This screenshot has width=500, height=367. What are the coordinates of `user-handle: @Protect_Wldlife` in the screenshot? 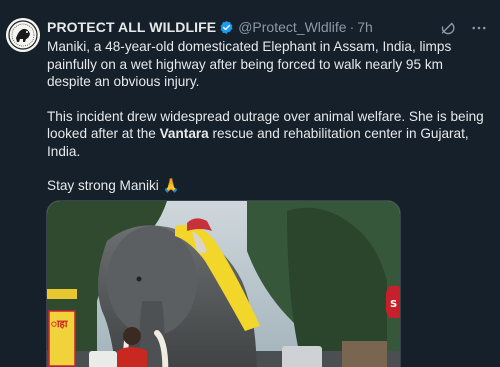 It's located at (292, 27).